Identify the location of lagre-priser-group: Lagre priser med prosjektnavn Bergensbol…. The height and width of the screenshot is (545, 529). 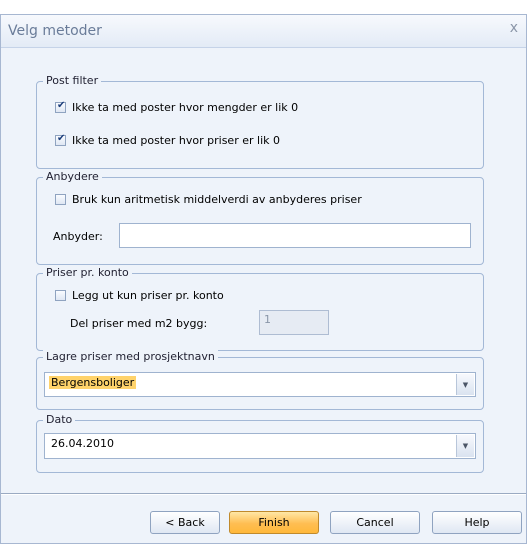
(260, 380).